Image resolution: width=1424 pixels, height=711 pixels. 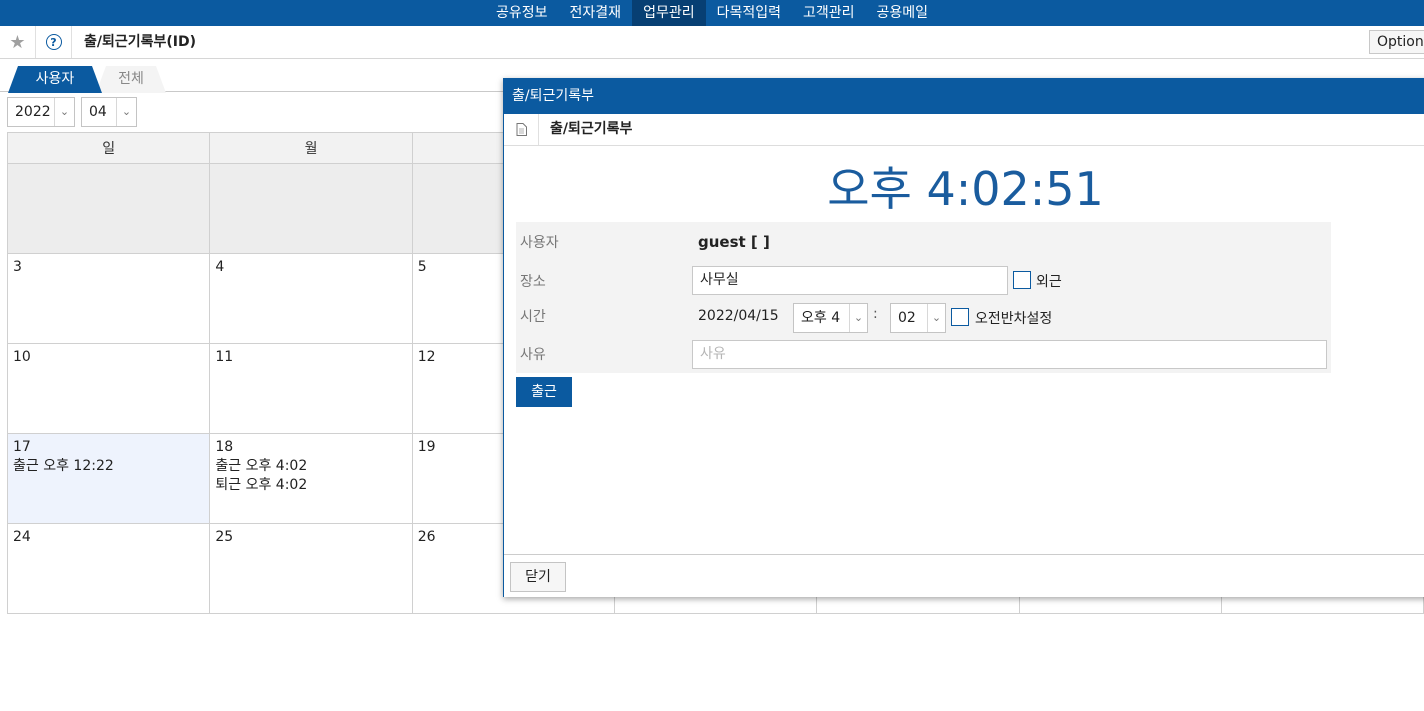 I want to click on help-button: ?, so click(x=54, y=42).